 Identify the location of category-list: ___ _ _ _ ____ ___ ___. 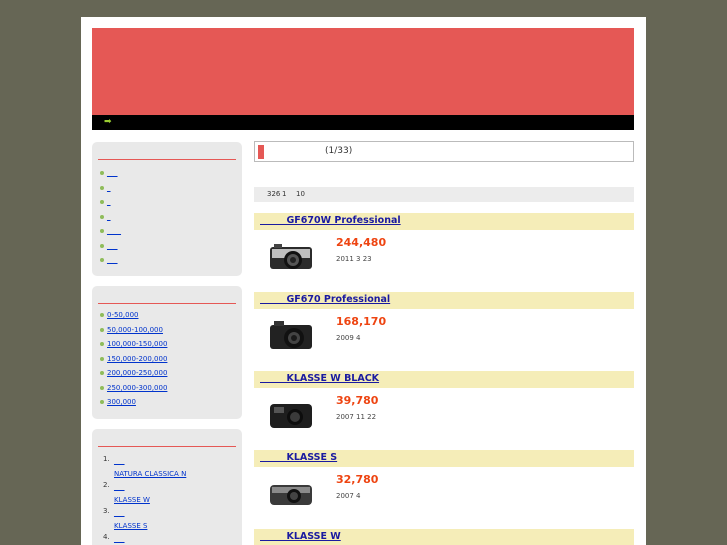
(110, 217).